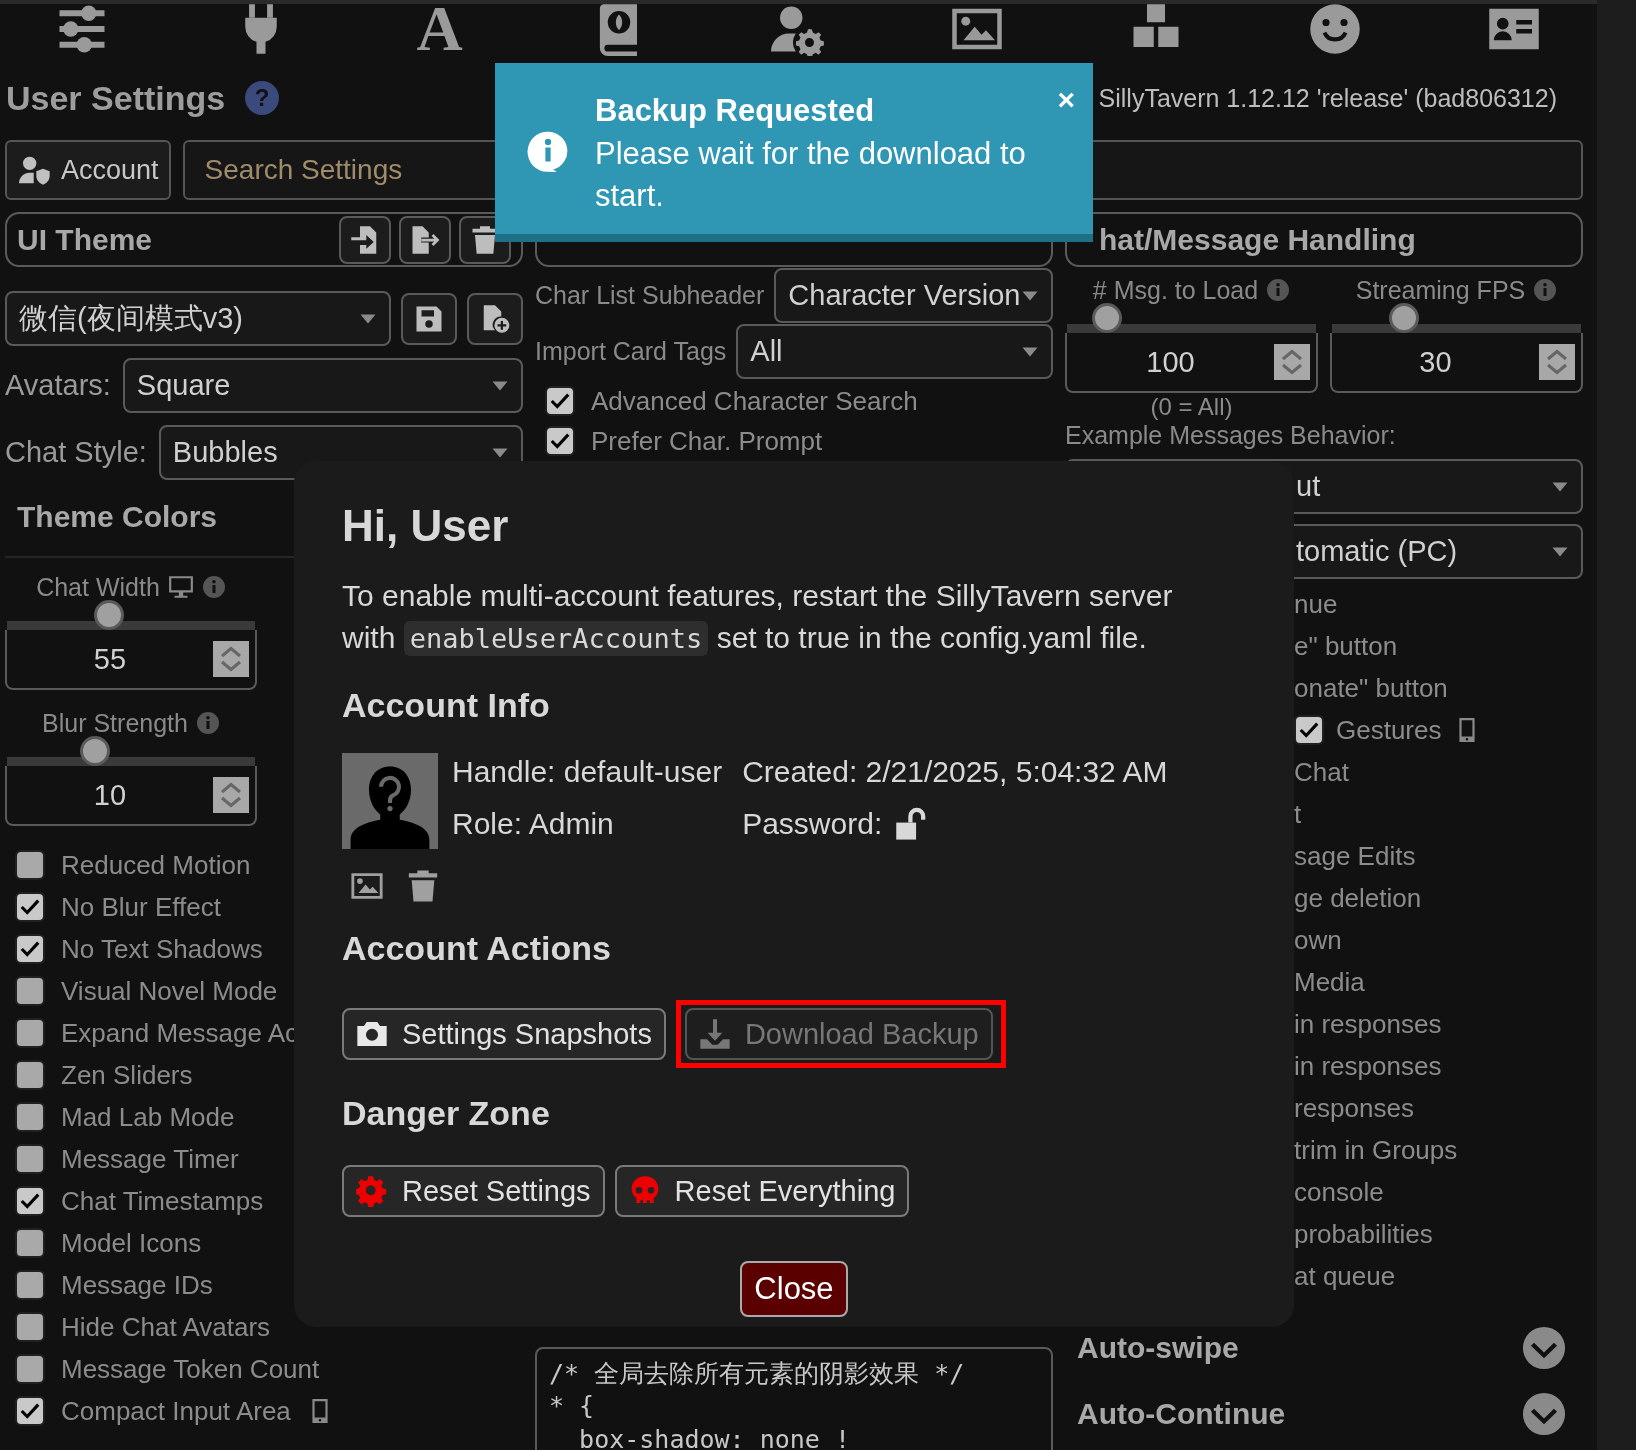  What do you see at coordinates (127, 1075) in the screenshot?
I see `option-label: Zen Sliders` at bounding box center [127, 1075].